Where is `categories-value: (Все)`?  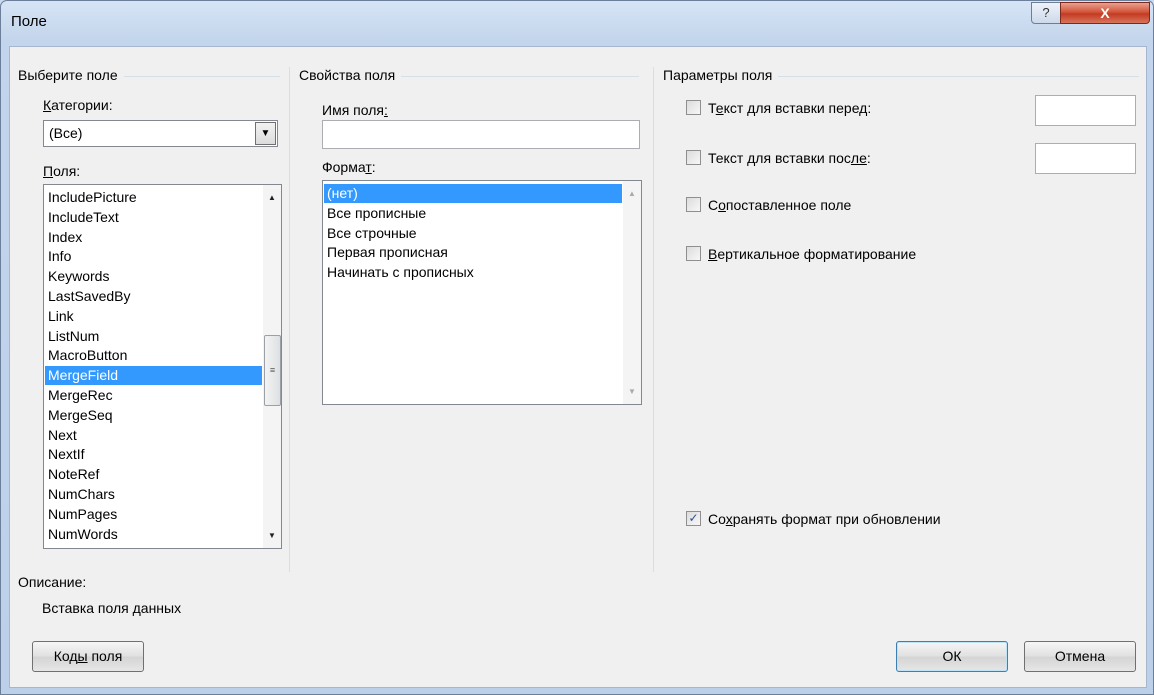
categories-value: (Все) is located at coordinates (66, 133).